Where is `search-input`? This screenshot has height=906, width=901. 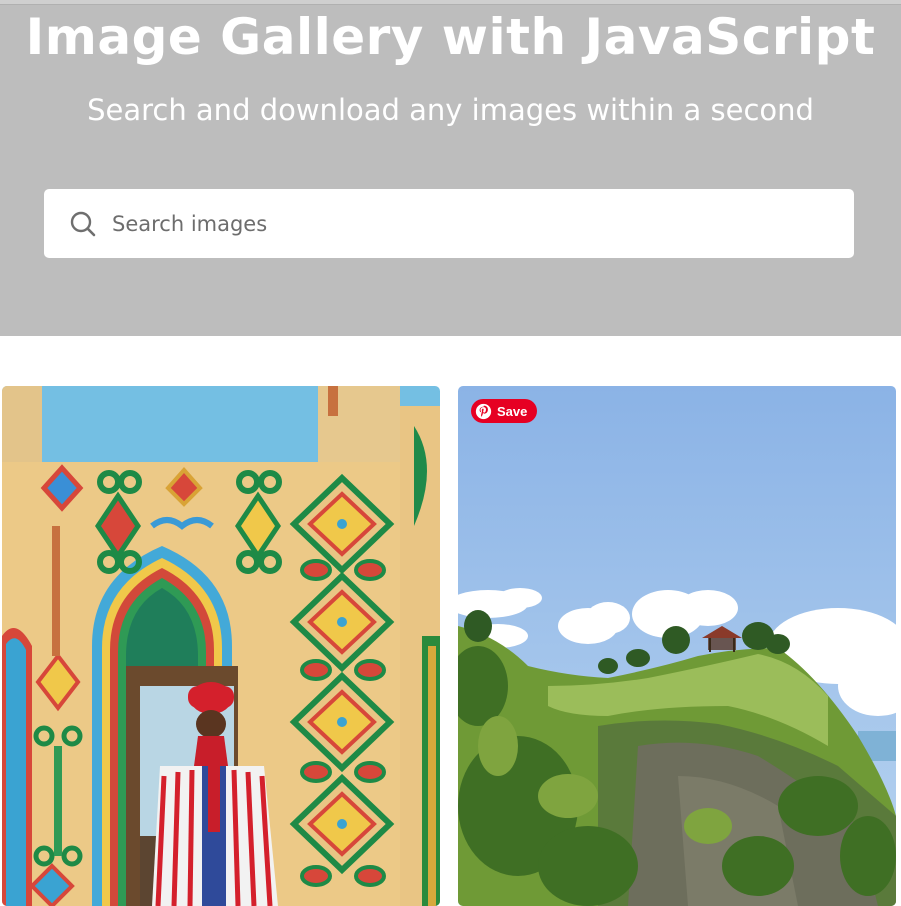 search-input is located at coordinates (472, 223).